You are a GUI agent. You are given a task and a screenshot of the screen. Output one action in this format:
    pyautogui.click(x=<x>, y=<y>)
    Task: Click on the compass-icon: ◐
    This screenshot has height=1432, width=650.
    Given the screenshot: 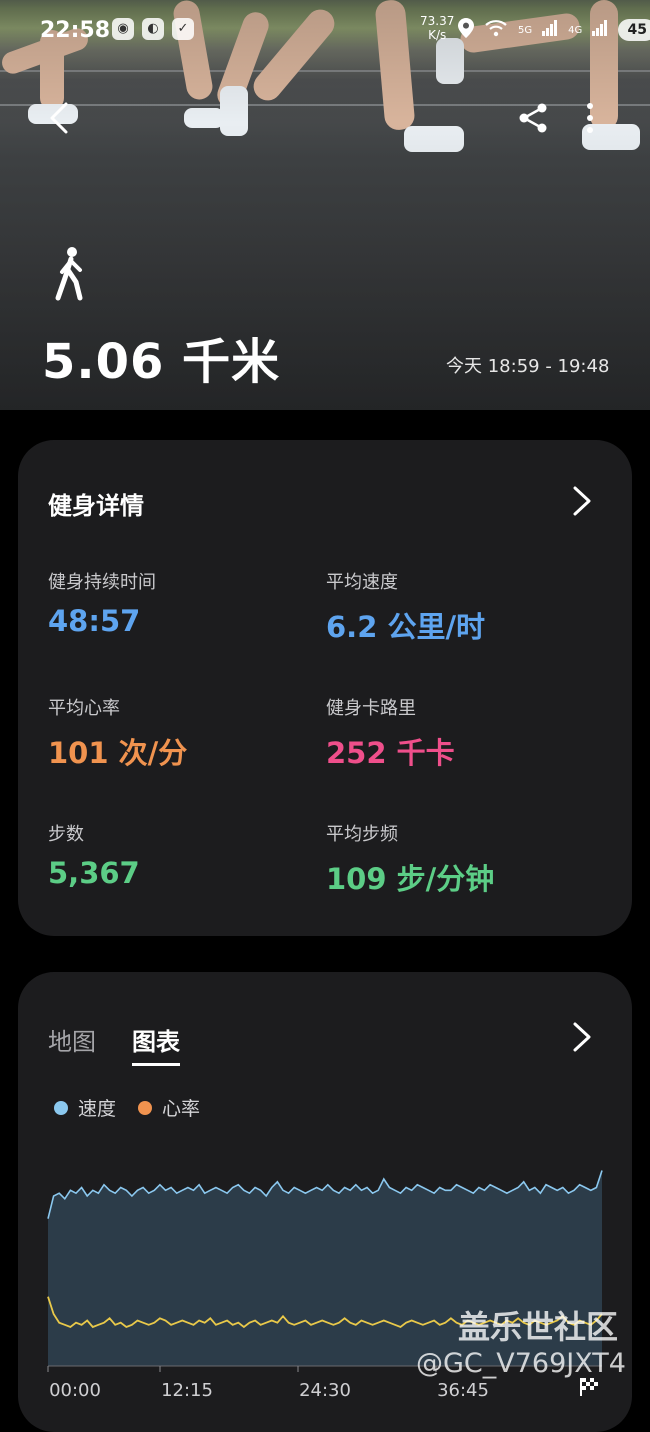 What is the action you would take?
    pyautogui.click(x=153, y=29)
    